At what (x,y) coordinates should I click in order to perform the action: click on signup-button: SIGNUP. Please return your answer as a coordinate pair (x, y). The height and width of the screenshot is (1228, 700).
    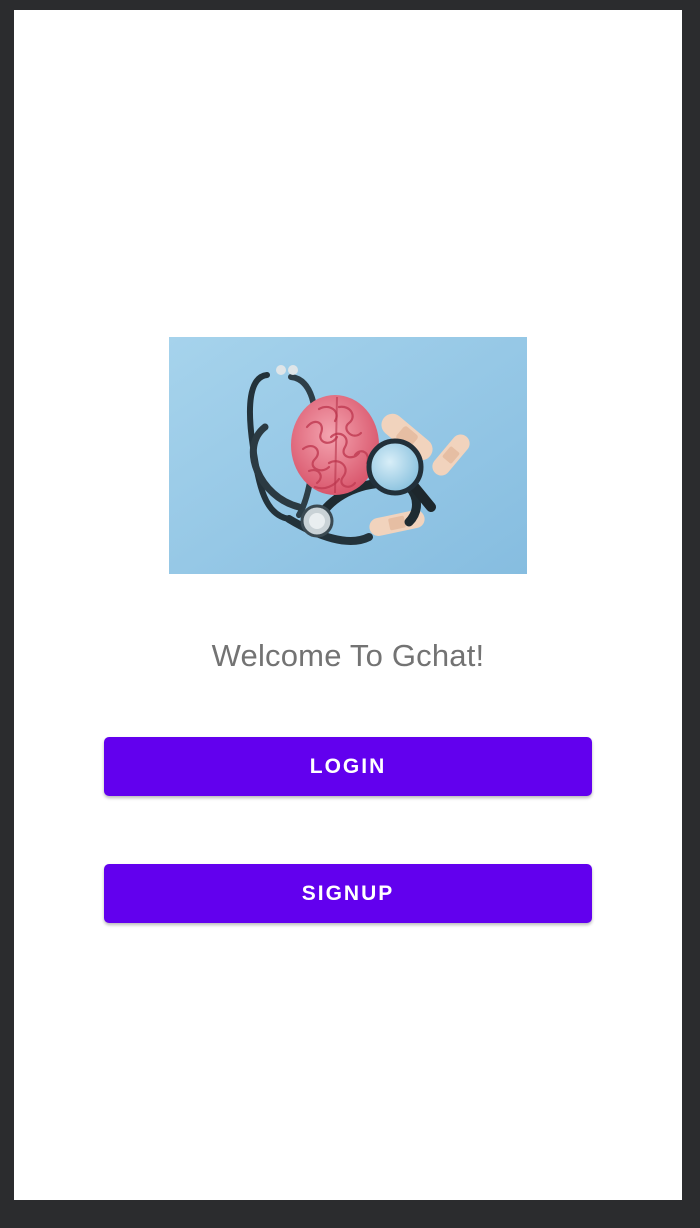
    Looking at the image, I should click on (348, 893).